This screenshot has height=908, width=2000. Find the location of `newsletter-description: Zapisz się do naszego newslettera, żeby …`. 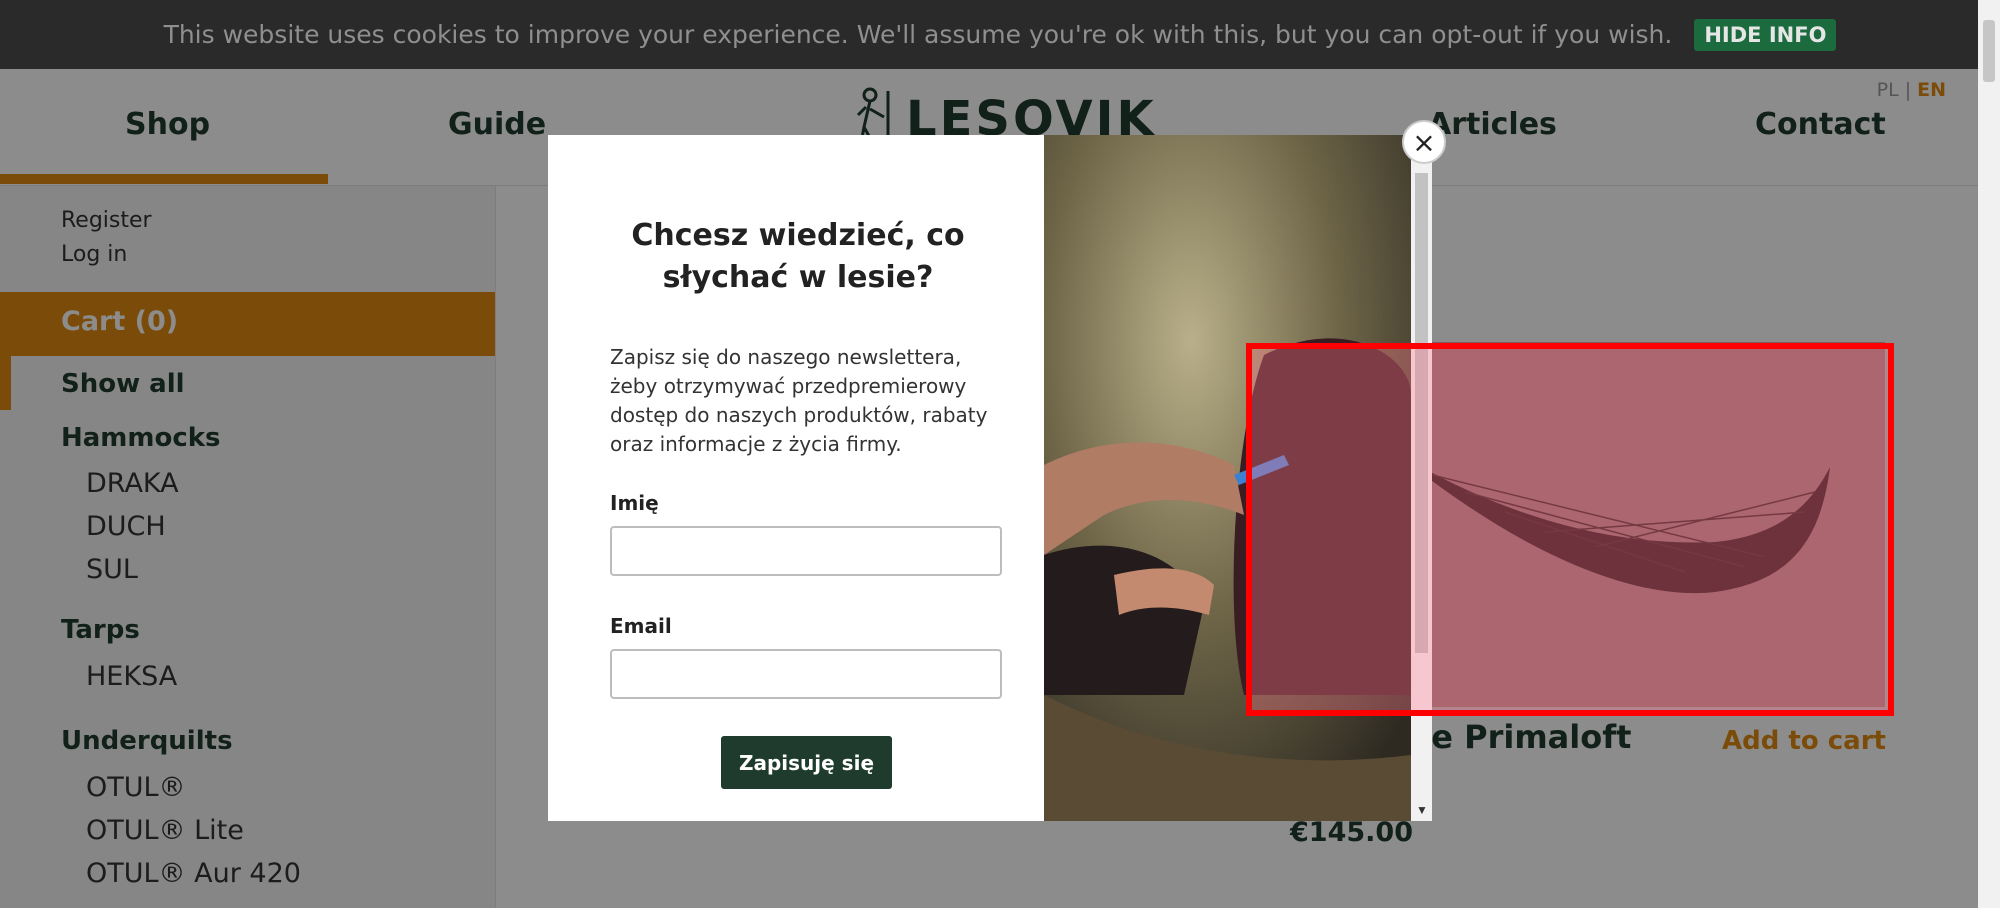

newsletter-description: Zapisz się do naszego newslettera, żeby … is located at coordinates (799, 400).